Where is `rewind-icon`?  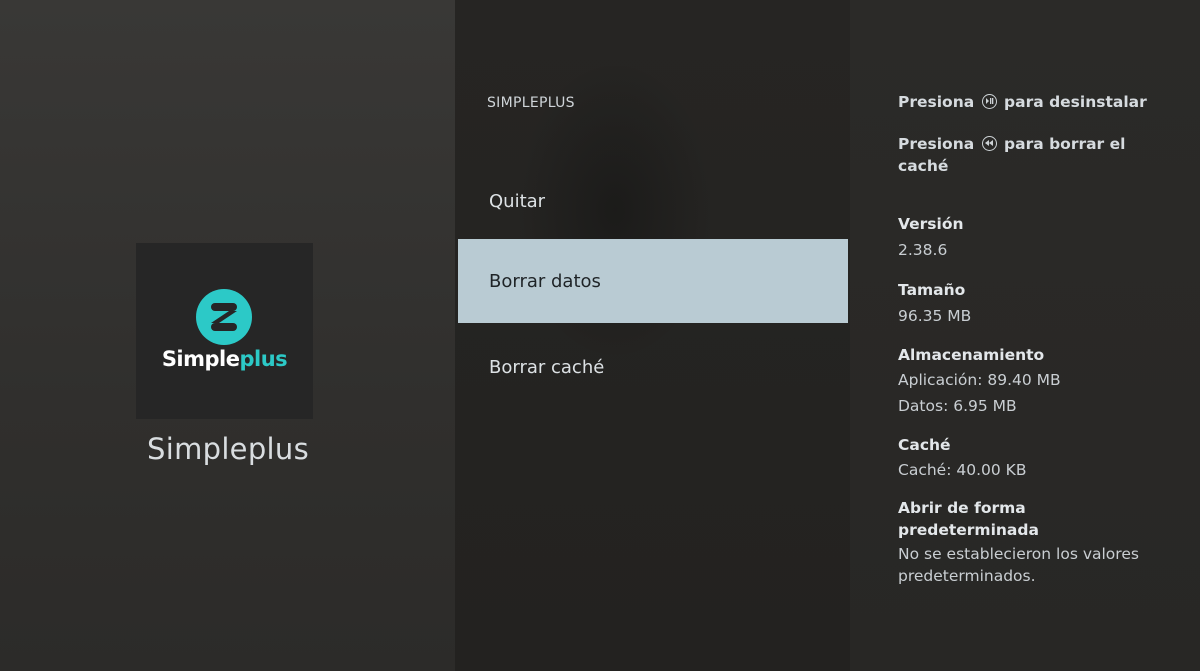 rewind-icon is located at coordinates (989, 143).